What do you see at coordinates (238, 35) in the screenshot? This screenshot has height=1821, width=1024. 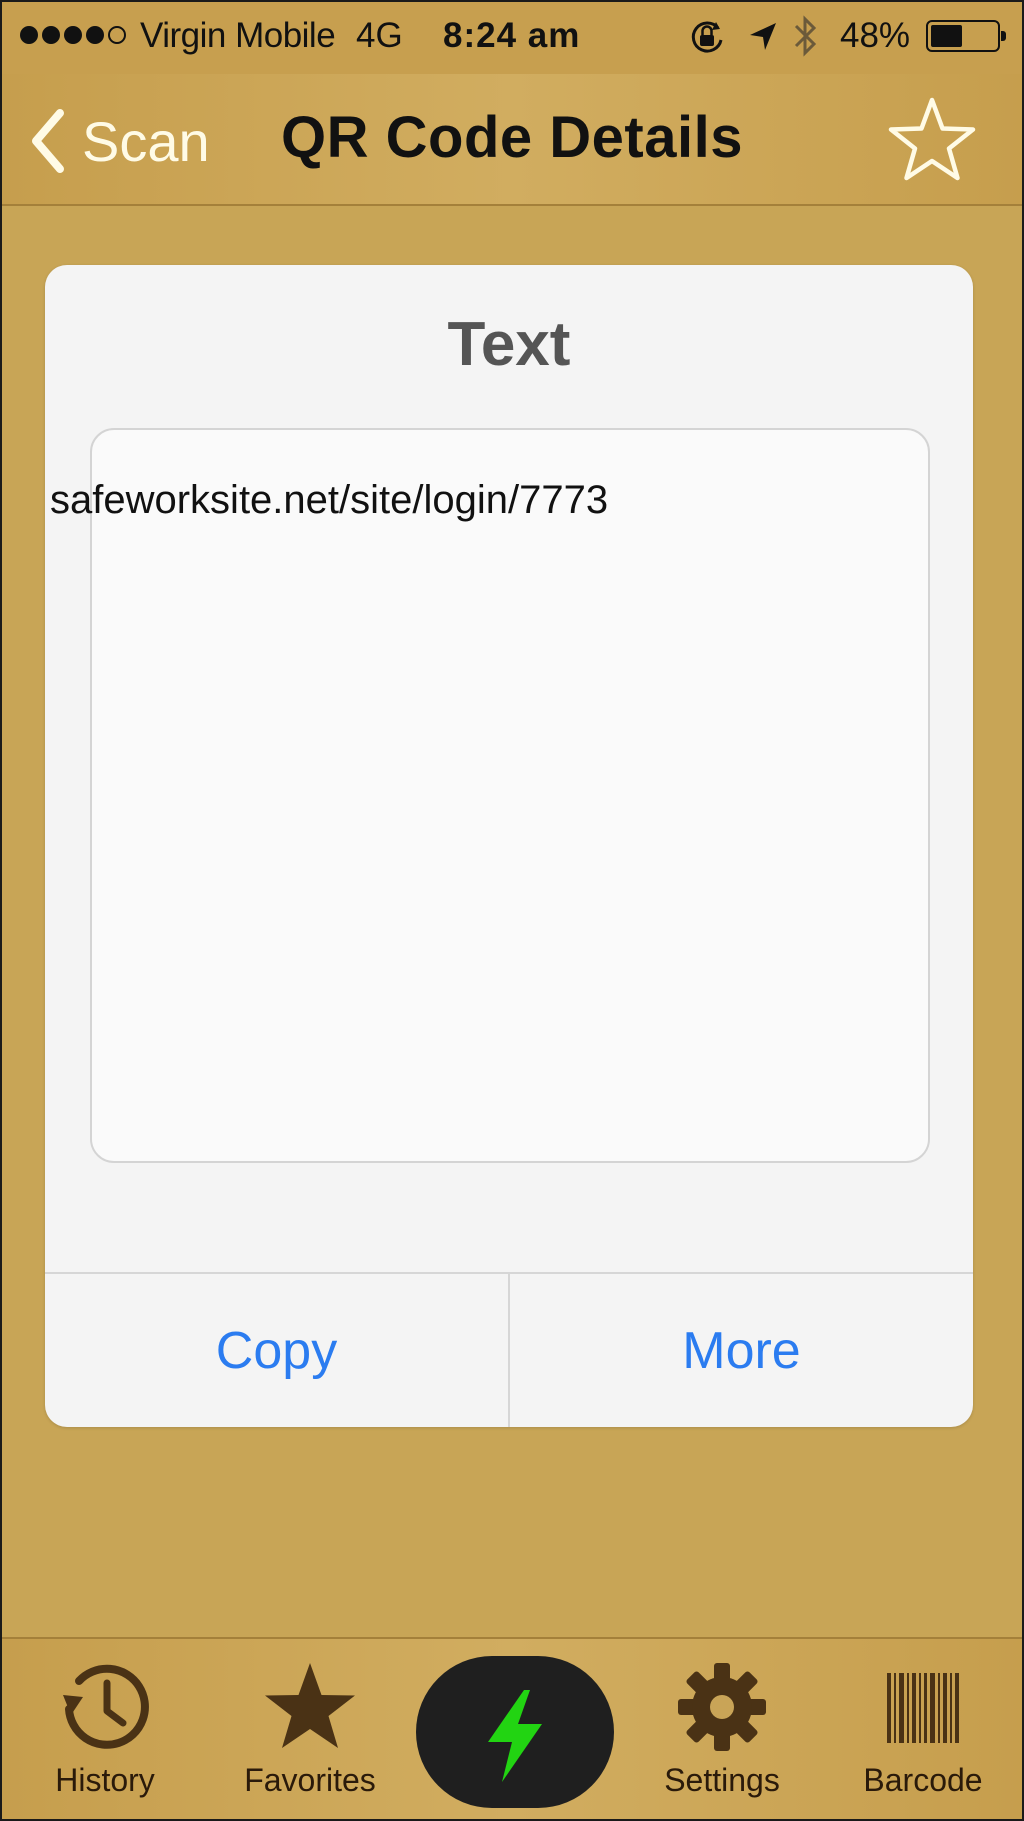 I see `carrier-name: Virgin Mobile` at bounding box center [238, 35].